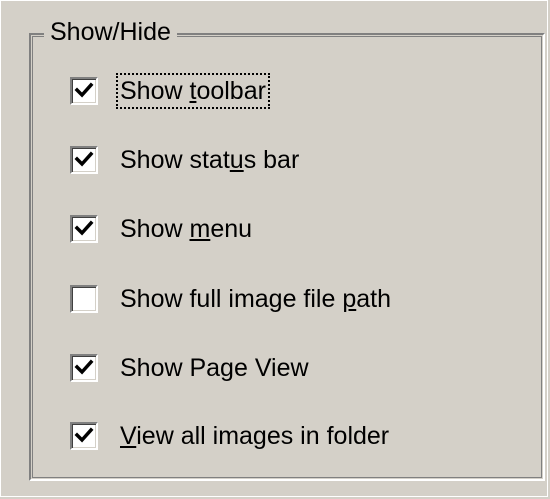 The height and width of the screenshot is (499, 550). What do you see at coordinates (209, 160) in the screenshot?
I see `show-status-bar-label: Show status bar` at bounding box center [209, 160].